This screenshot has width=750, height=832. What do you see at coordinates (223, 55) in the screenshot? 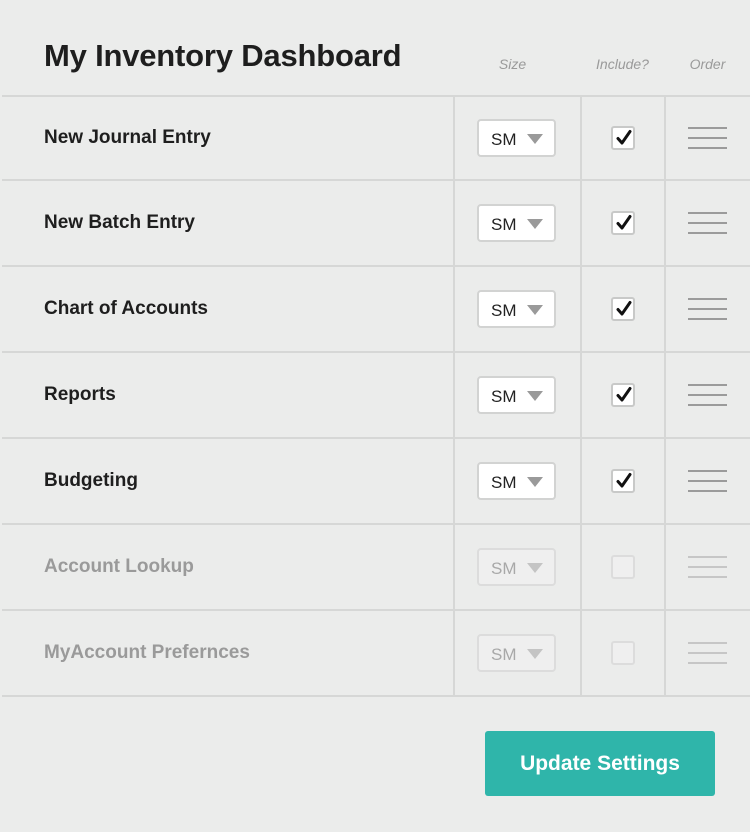
I see `page-title: My Inventory Dashboard` at bounding box center [223, 55].